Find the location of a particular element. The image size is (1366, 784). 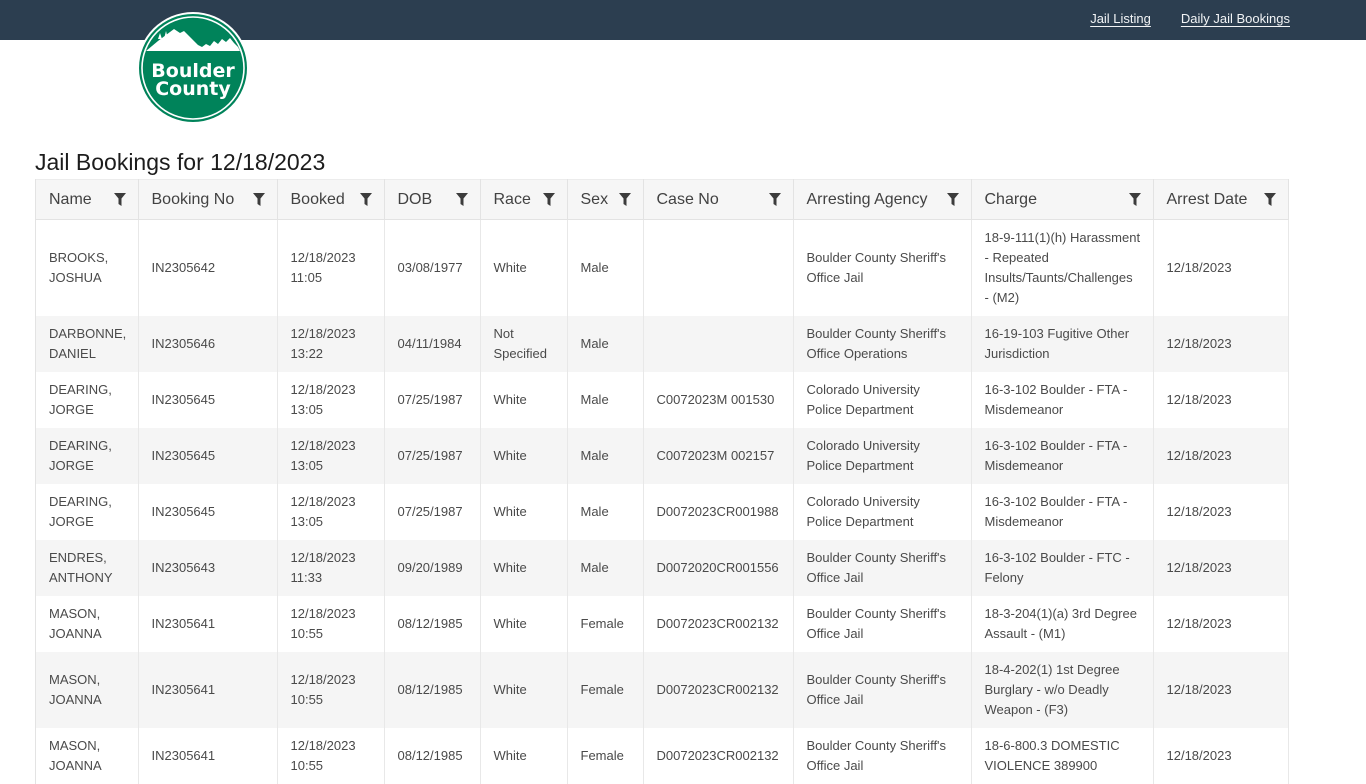

nav-link-jail-listing: Jail Listing is located at coordinates (1120, 18).